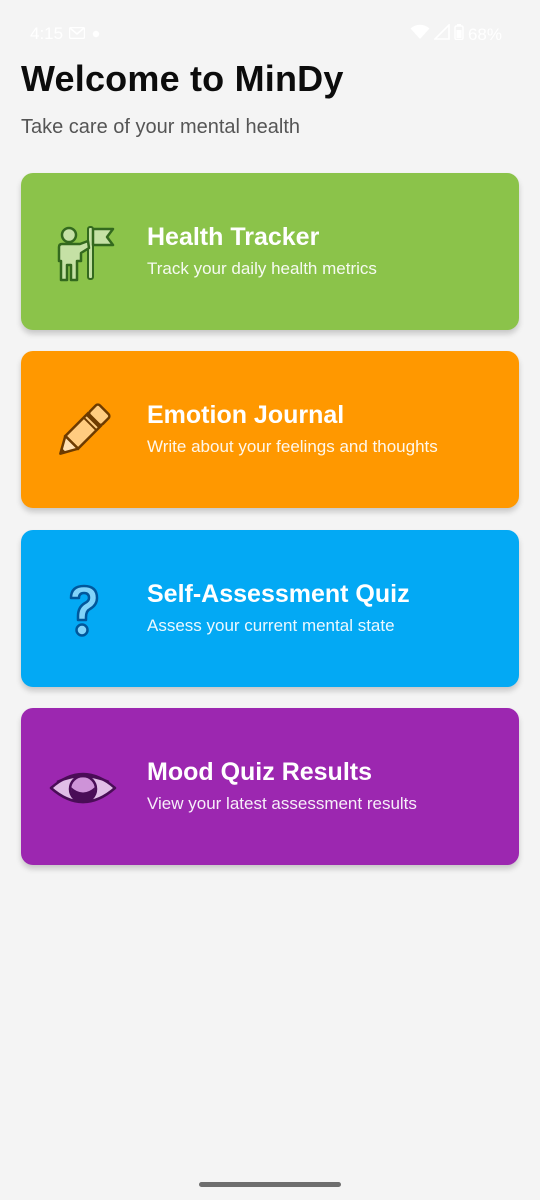 The width and height of the screenshot is (540, 1200). What do you see at coordinates (96, 34) in the screenshot?
I see `notification-dot-icon` at bounding box center [96, 34].